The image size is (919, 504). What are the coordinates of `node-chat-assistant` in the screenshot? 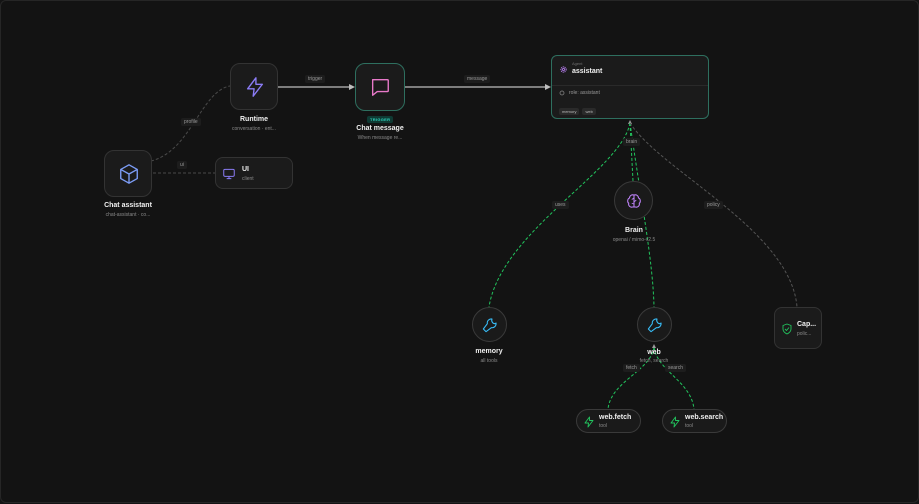 It's located at (128, 173).